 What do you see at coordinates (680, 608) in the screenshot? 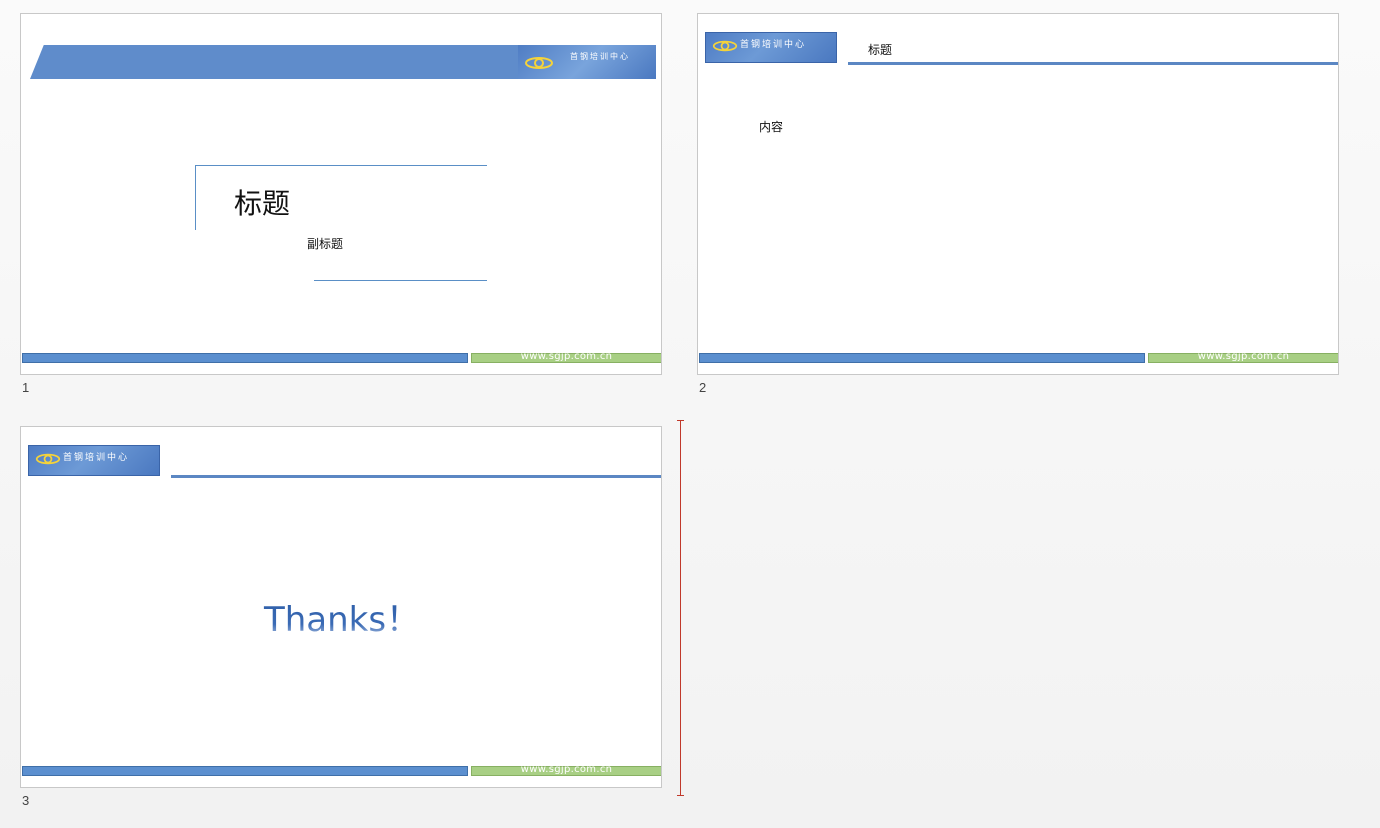
I see `insertion-marker` at bounding box center [680, 608].